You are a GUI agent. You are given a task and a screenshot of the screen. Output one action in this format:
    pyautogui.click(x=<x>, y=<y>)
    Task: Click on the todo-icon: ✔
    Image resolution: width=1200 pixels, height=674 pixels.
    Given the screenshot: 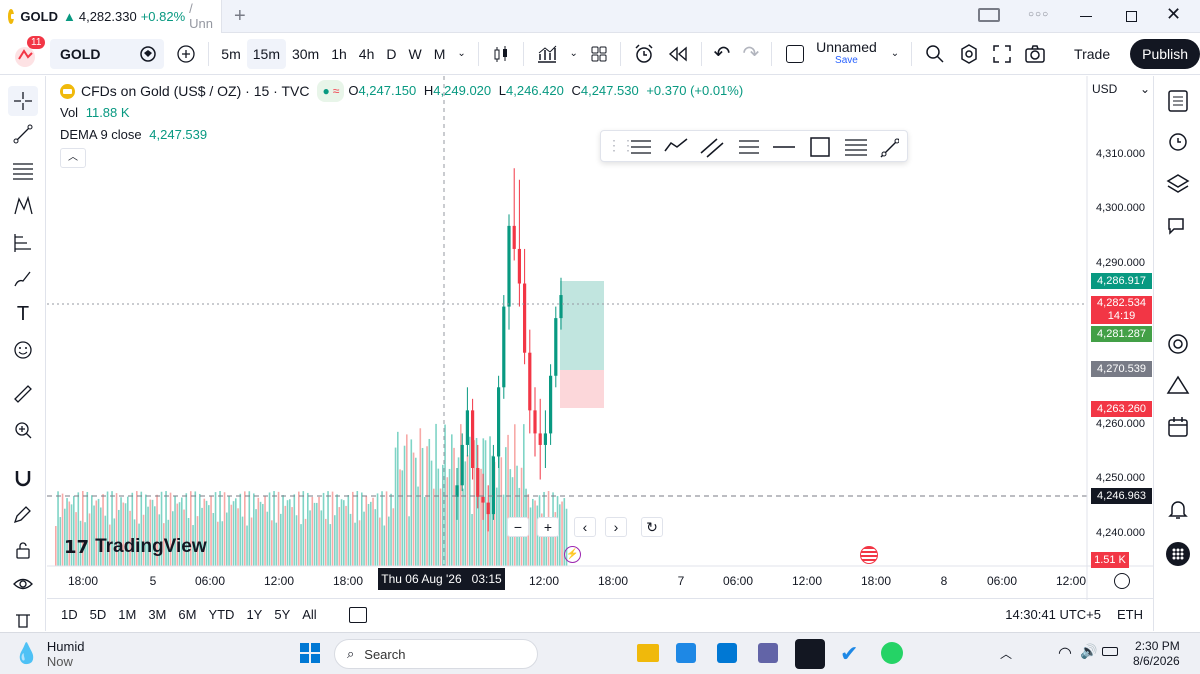 What is the action you would take?
    pyautogui.click(x=849, y=654)
    